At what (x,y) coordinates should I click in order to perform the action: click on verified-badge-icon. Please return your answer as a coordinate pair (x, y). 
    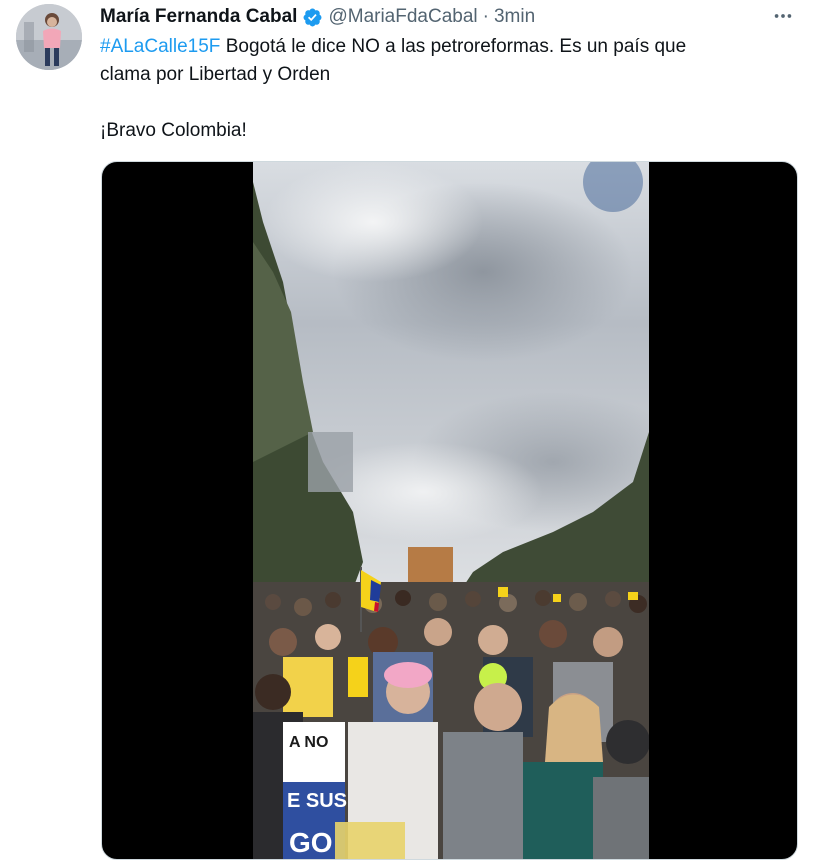
    Looking at the image, I should click on (312, 17).